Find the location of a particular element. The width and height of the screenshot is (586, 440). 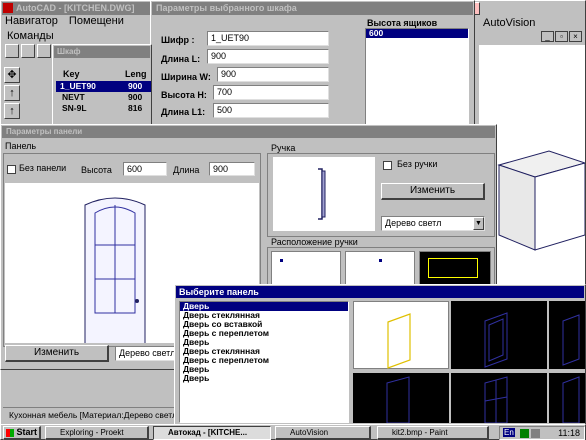

toolbar-left: ✥ ↑ ↑ is located at coordinates (13, 97).